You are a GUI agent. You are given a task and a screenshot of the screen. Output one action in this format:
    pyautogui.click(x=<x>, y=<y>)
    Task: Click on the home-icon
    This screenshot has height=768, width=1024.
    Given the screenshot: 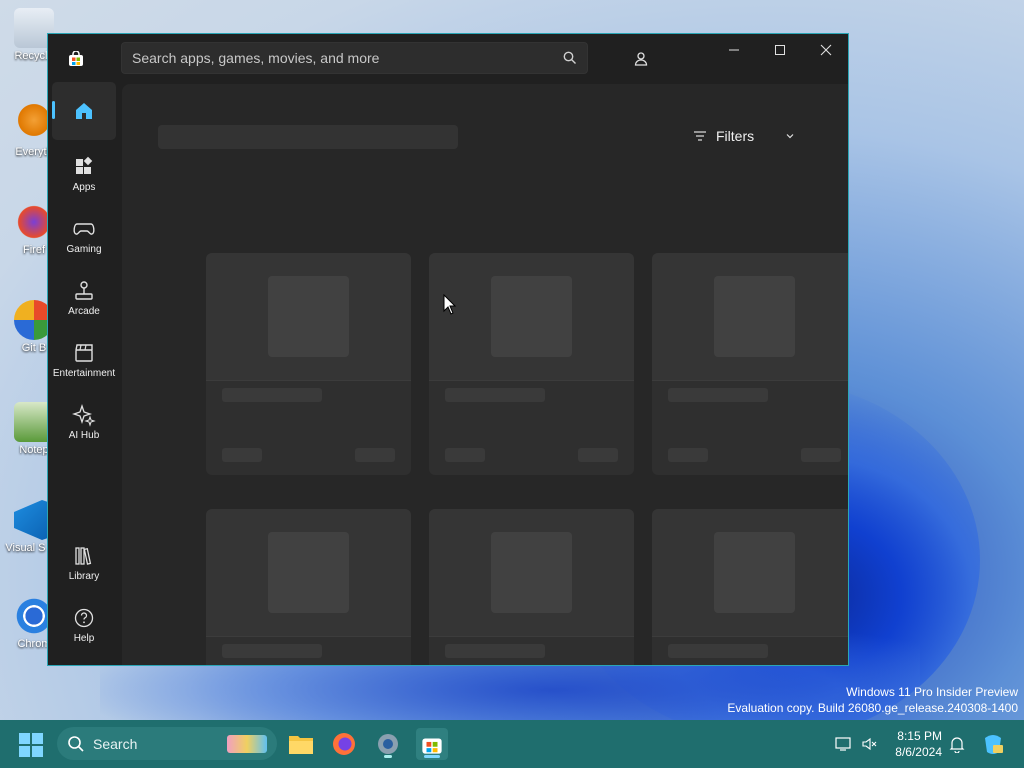 What is the action you would take?
    pyautogui.click(x=84, y=111)
    